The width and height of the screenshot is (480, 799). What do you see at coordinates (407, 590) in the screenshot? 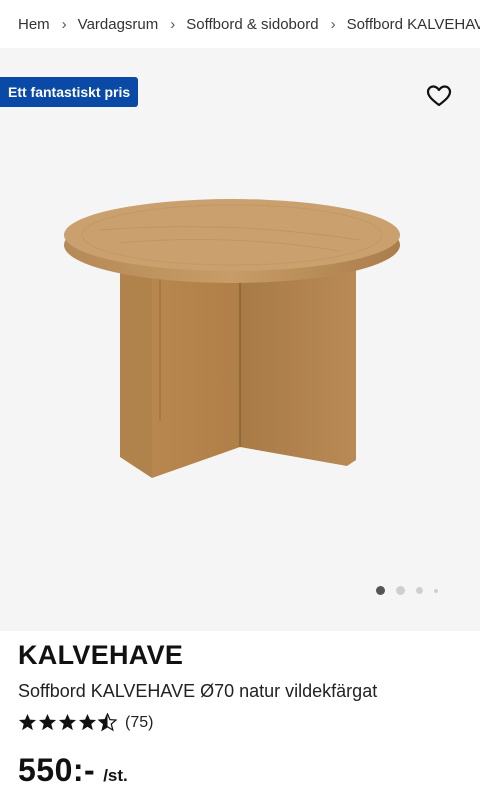
I see `gallery-pagination` at bounding box center [407, 590].